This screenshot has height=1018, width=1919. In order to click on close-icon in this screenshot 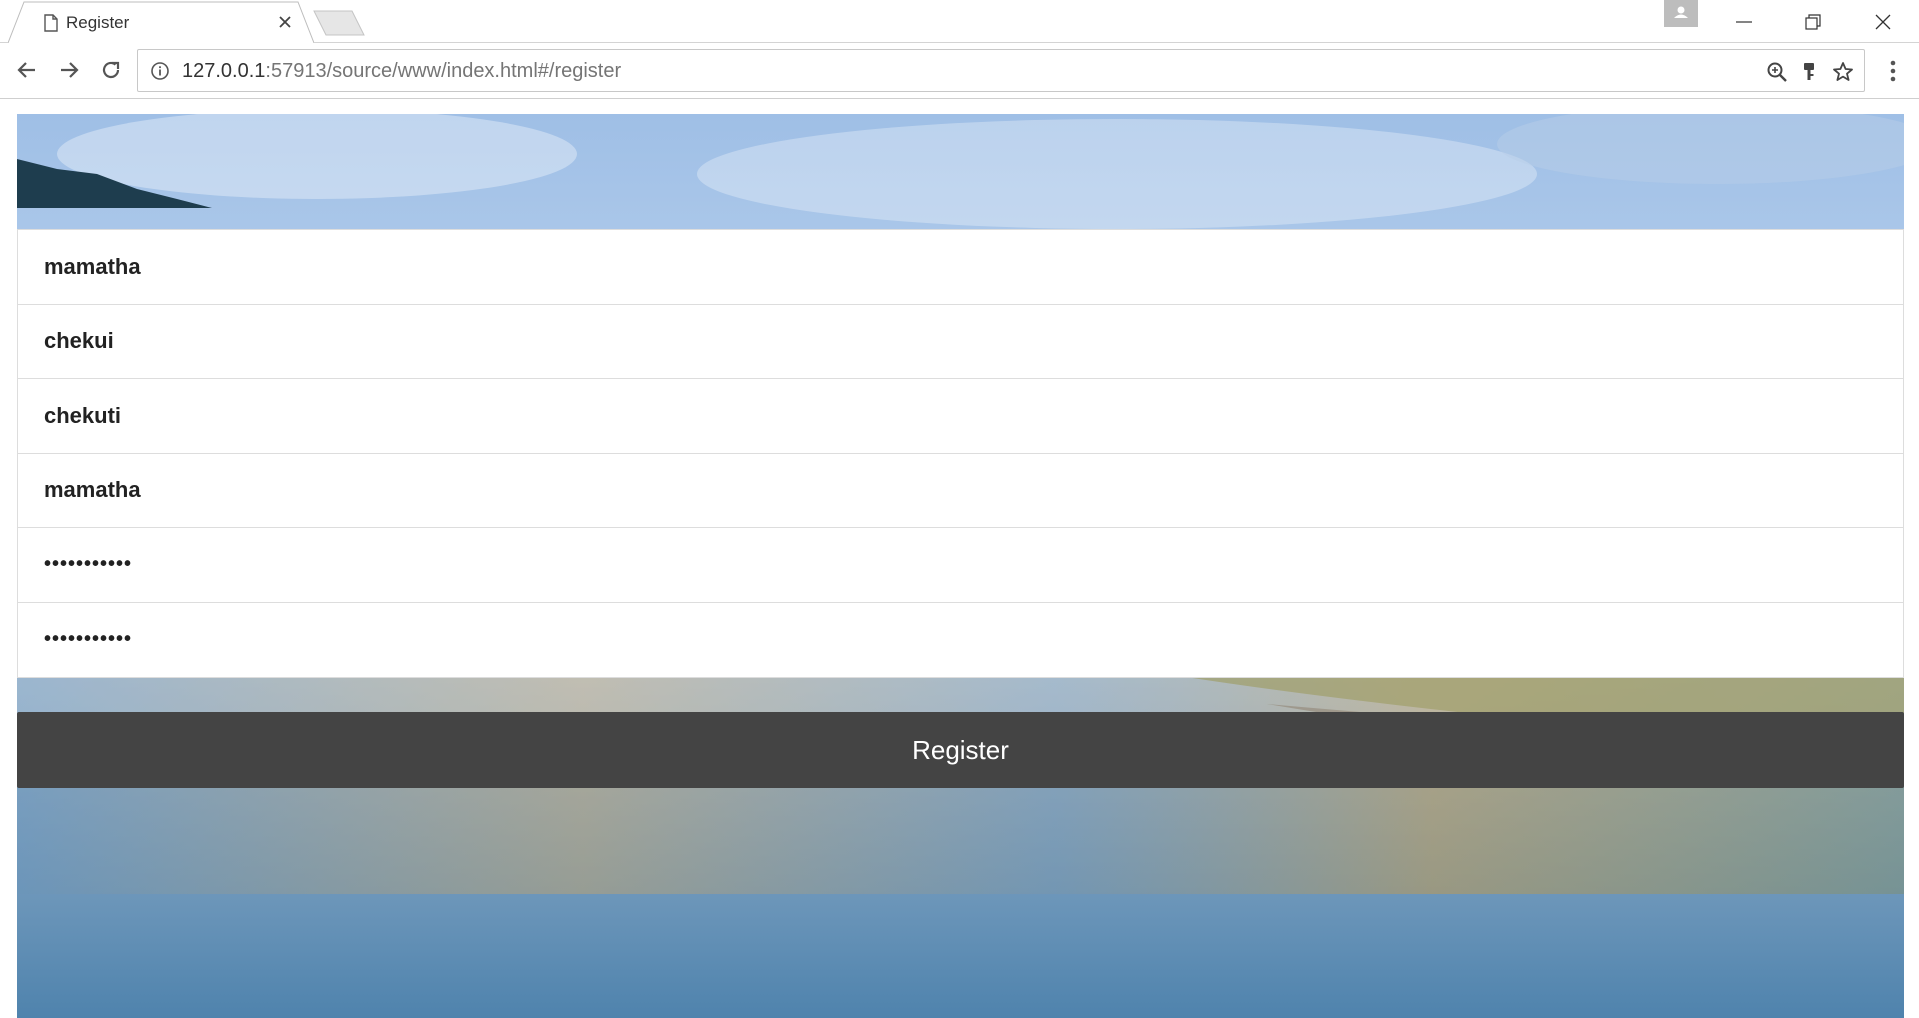, I will do `click(1883, 22)`.